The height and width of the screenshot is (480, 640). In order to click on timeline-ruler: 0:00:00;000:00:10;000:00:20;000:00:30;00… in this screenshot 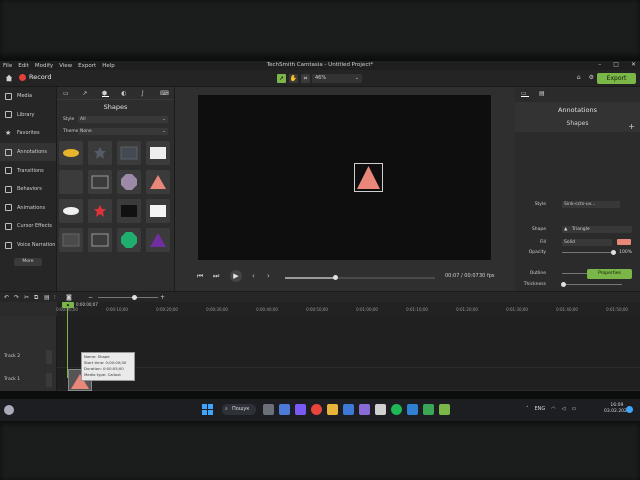, I will do `click(348, 309)`.